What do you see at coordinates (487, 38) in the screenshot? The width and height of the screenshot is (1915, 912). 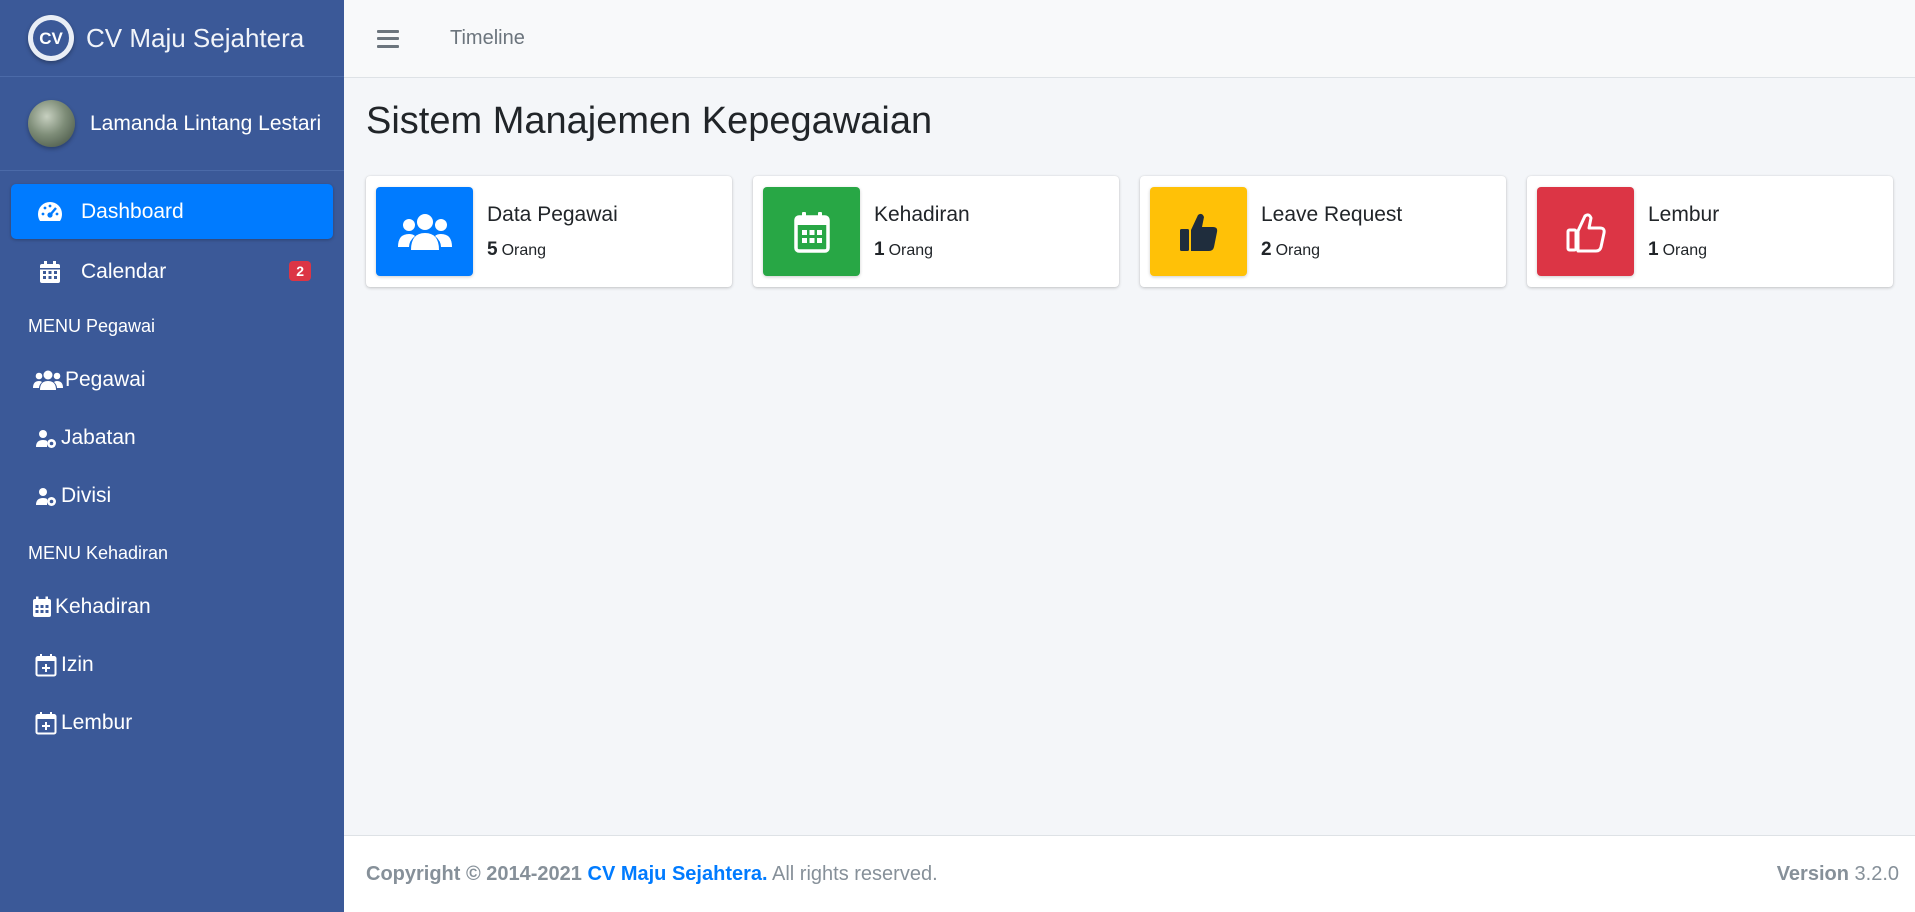 I see `timeline-link: Timeline` at bounding box center [487, 38].